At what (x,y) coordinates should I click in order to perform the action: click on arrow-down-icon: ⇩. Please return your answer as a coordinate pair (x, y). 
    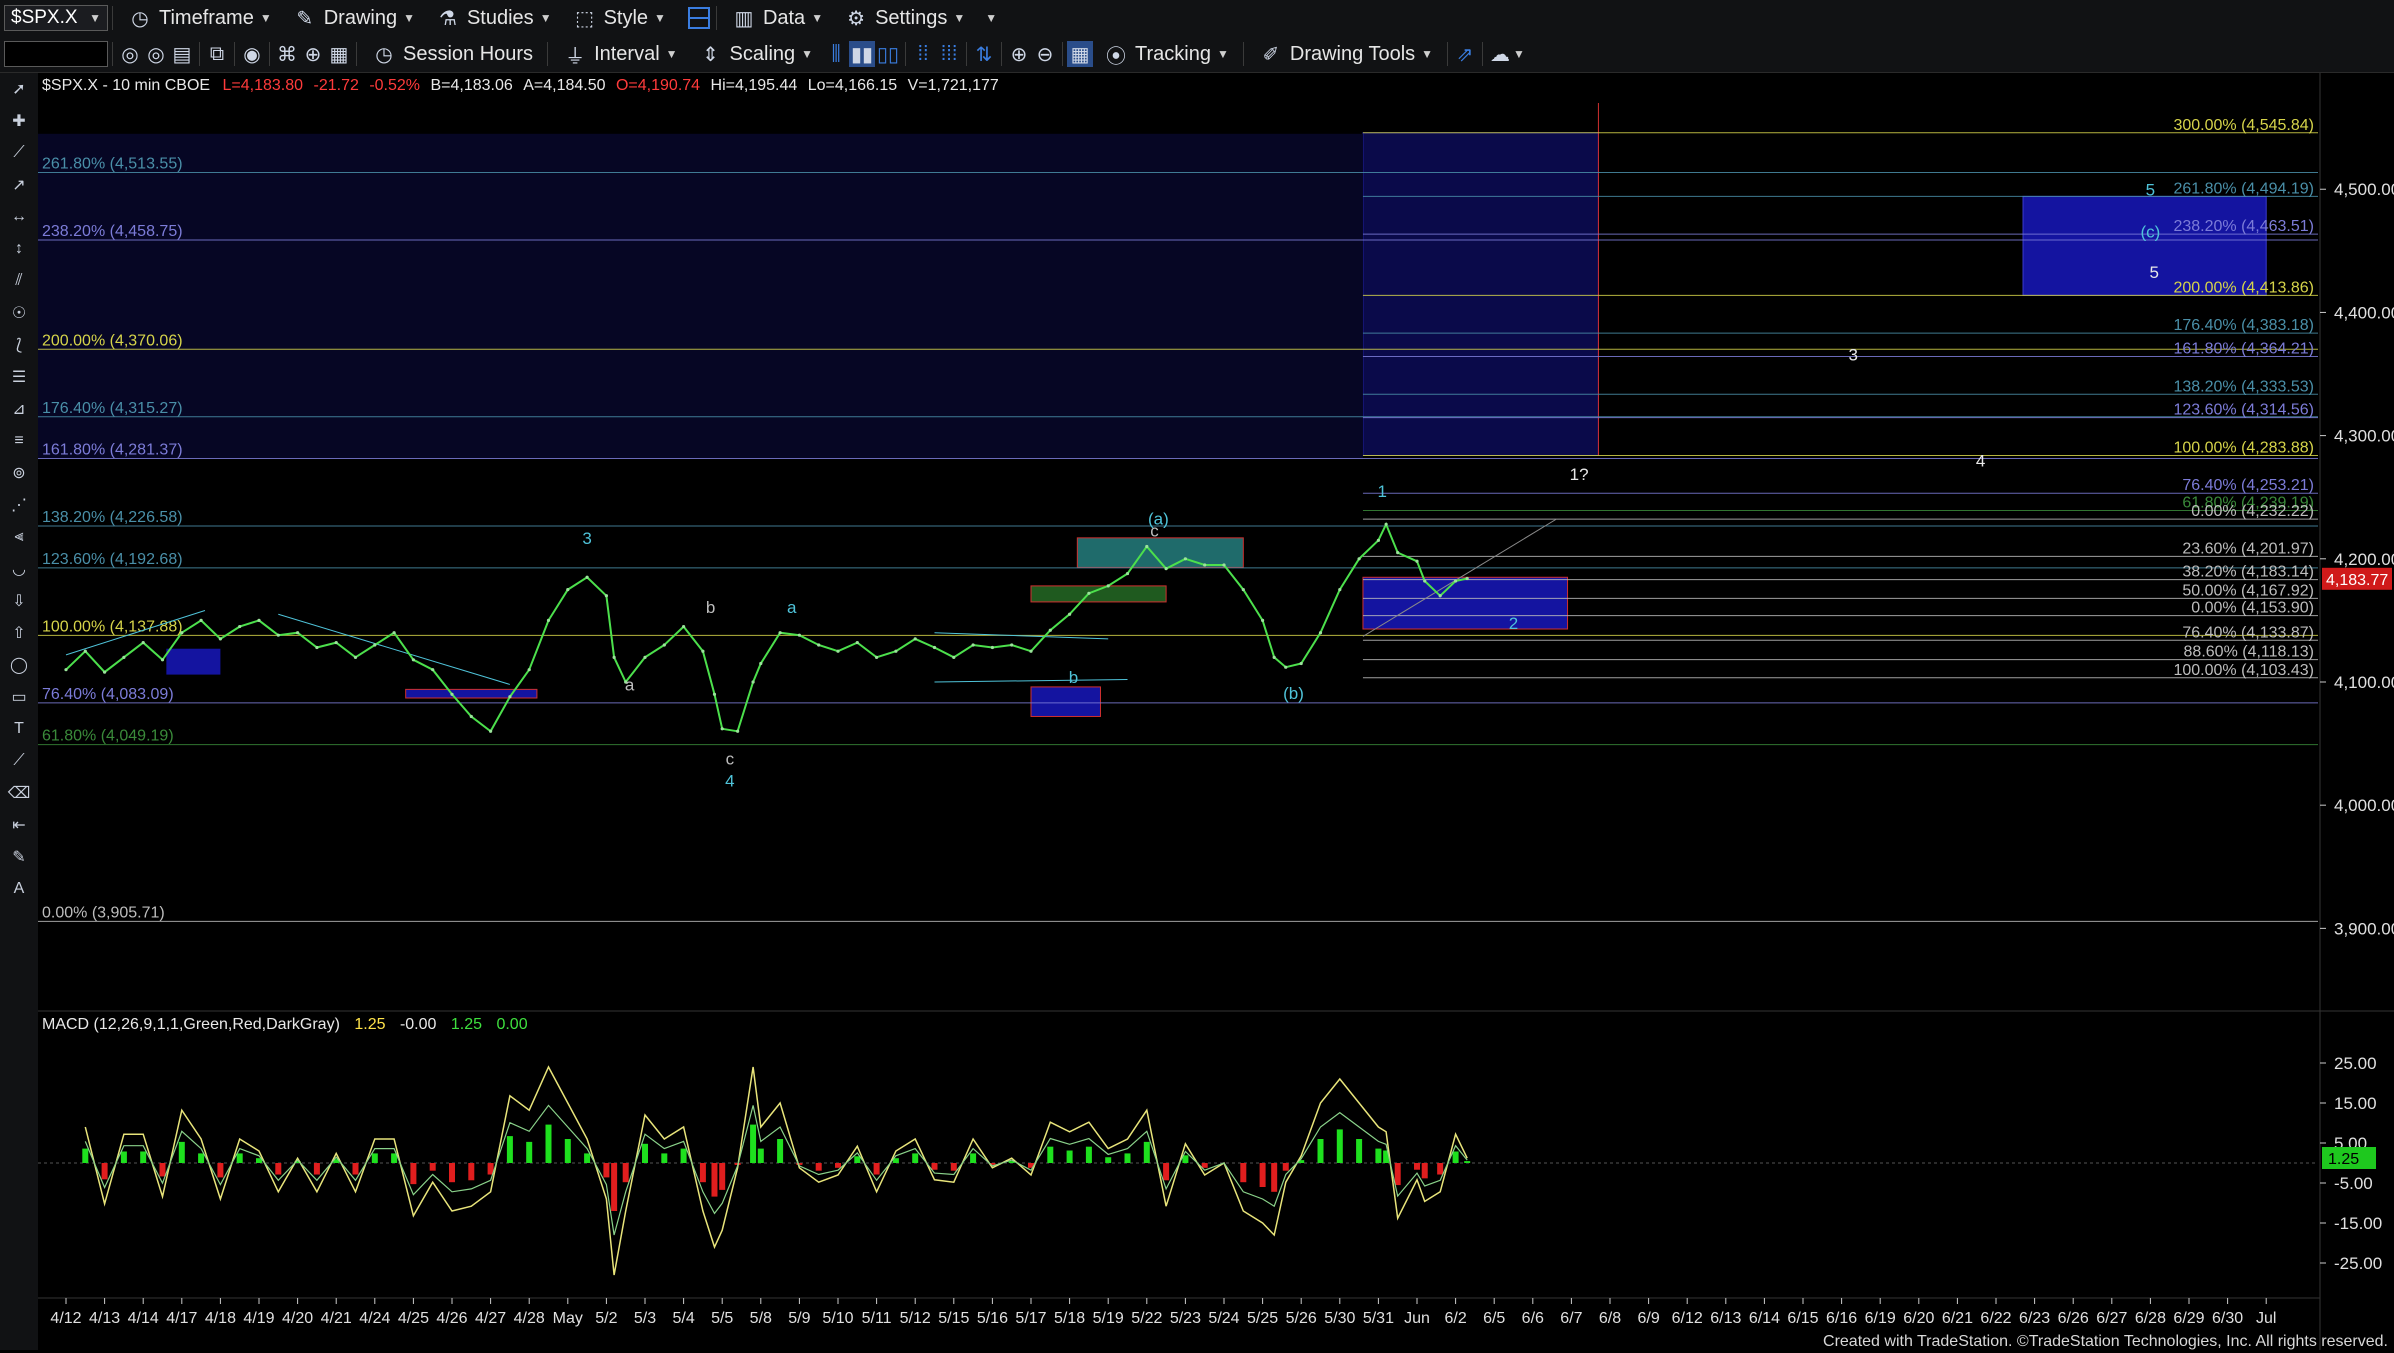
    Looking at the image, I should click on (19, 601).